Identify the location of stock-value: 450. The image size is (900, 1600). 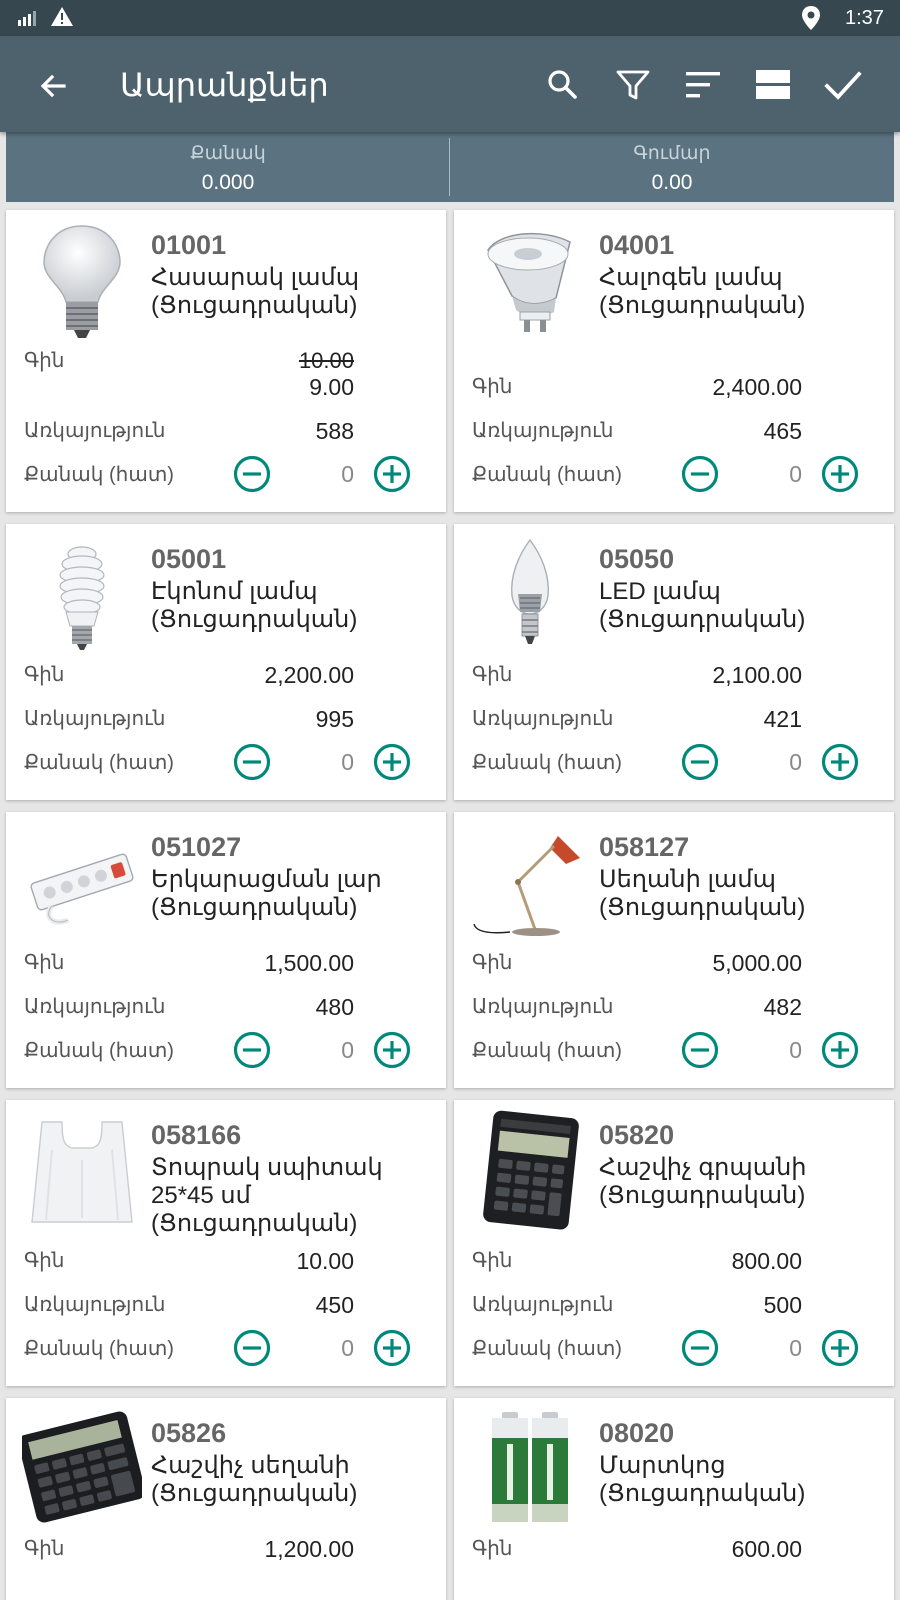
(334, 1305).